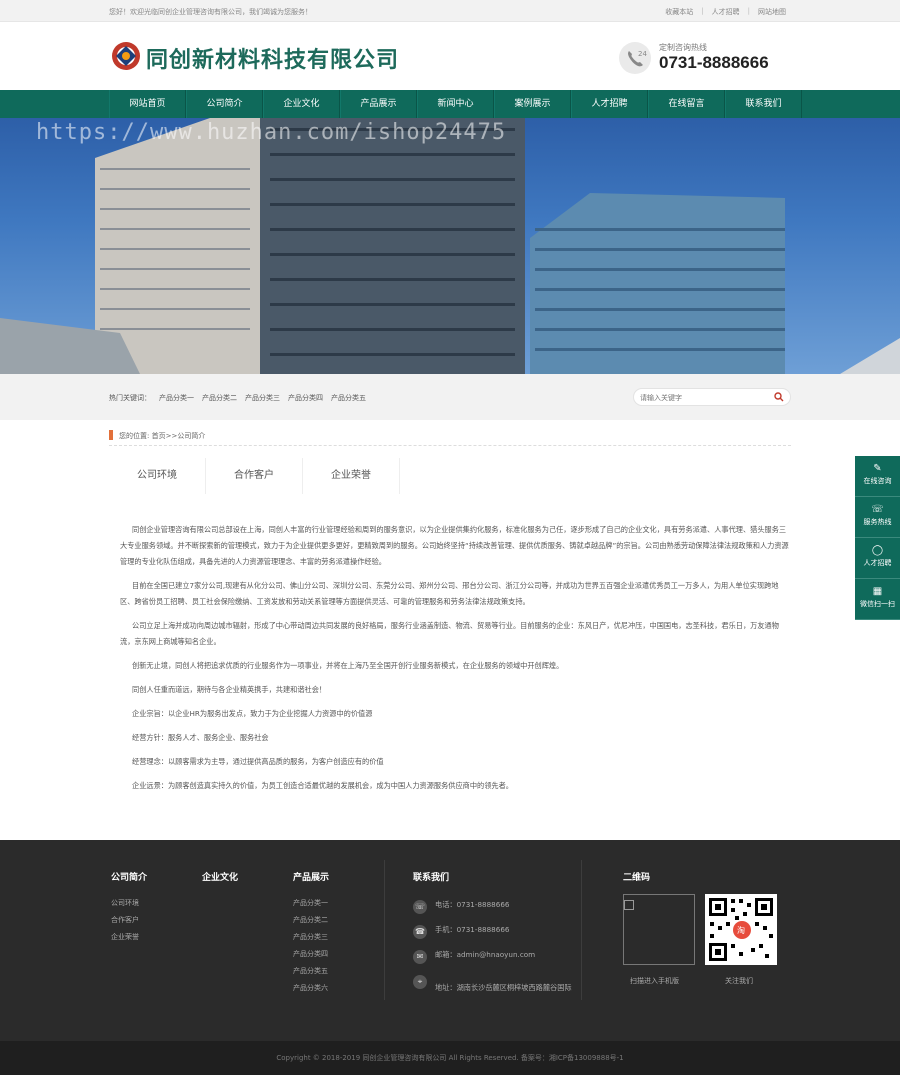 This screenshot has height=1075, width=900. Describe the element at coordinates (455, 104) in the screenshot. I see `nav-item-news: 新闻中心` at that location.